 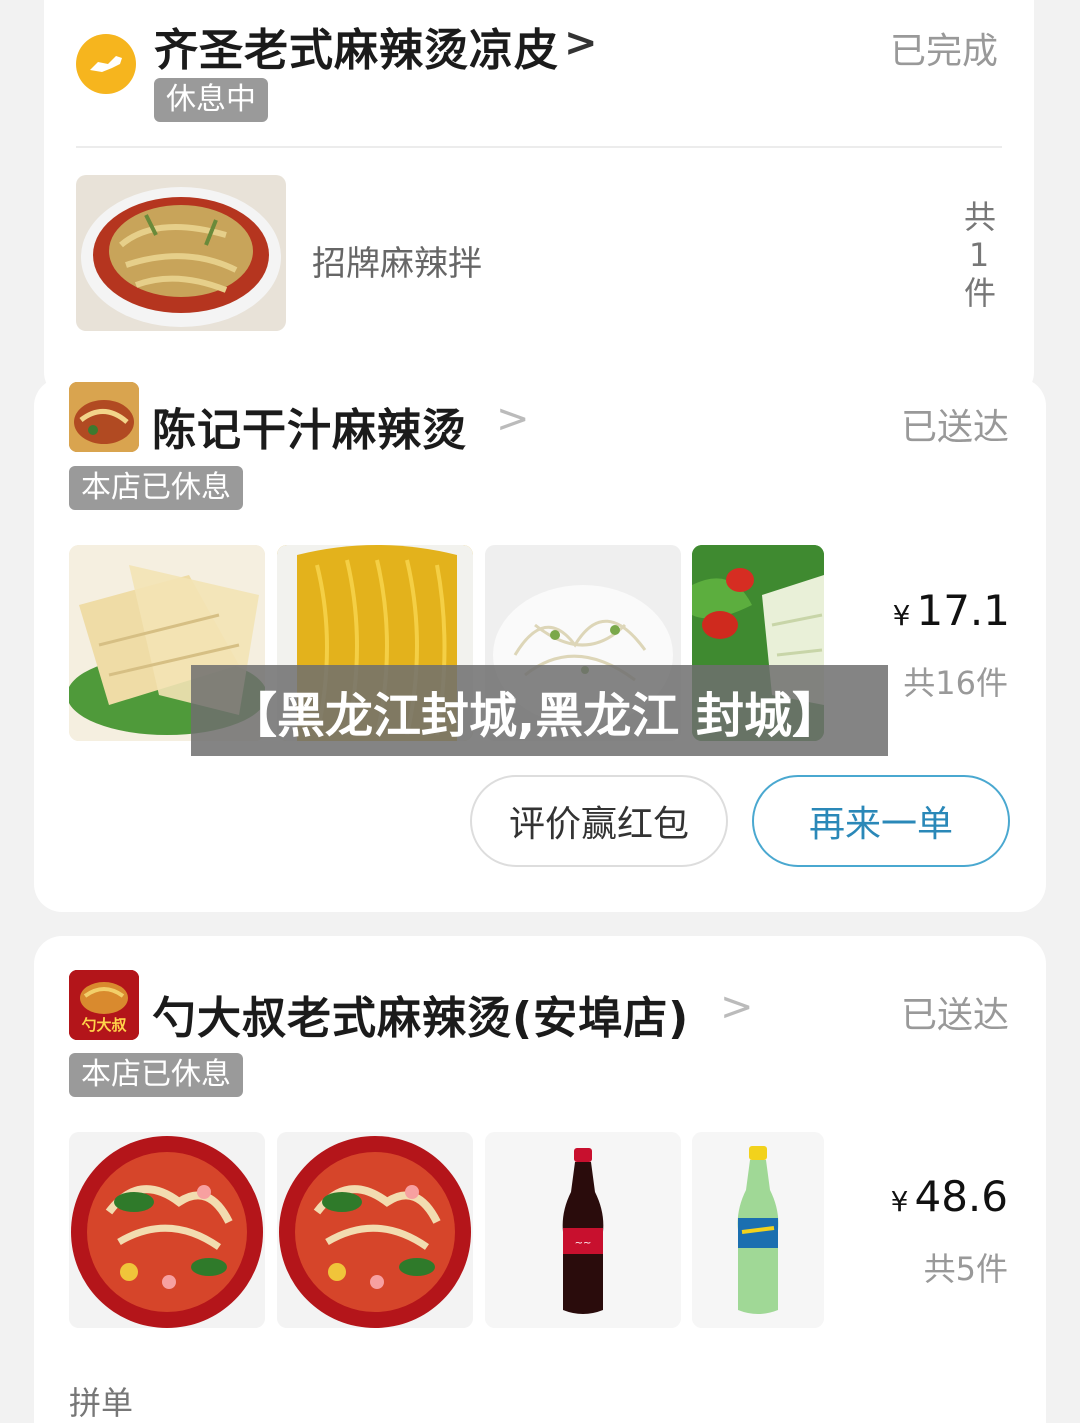 I want to click on shop-name: 勺大叔老式麻辣烫(安埠店), so click(x=420, y=1014).